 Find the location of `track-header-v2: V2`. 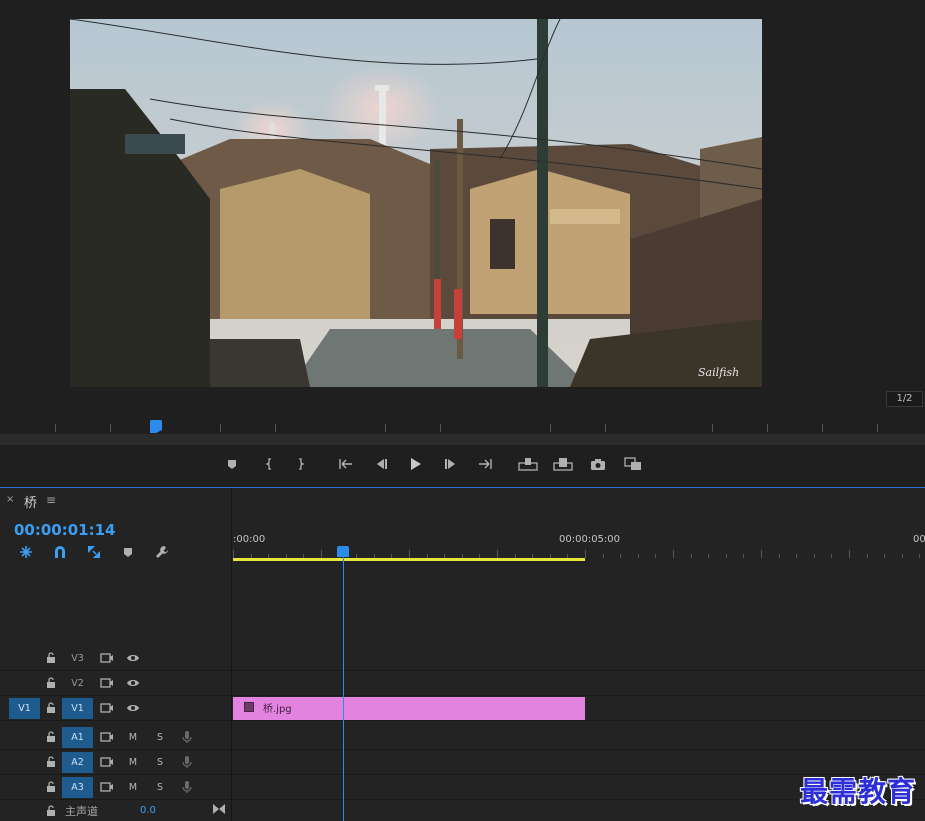

track-header-v2: V2 is located at coordinates (116, 683).